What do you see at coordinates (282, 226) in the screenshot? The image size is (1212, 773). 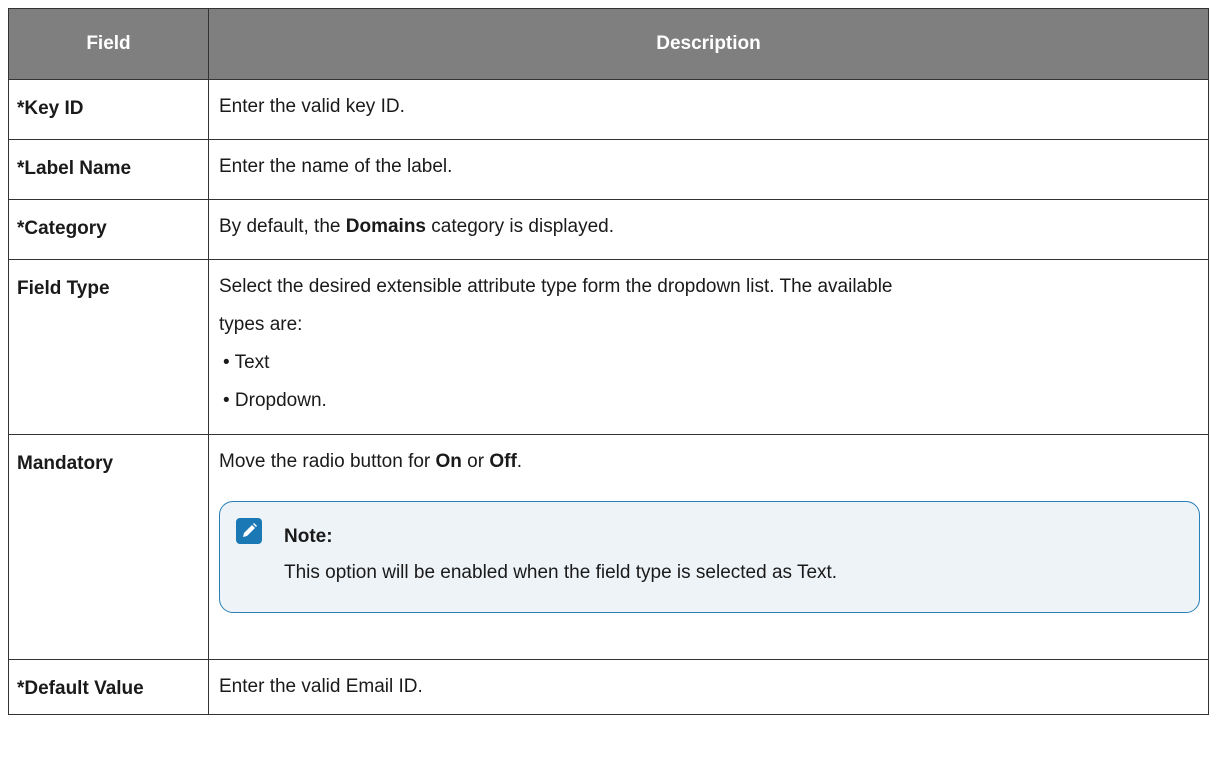 I see `description-text: By default, the` at bounding box center [282, 226].